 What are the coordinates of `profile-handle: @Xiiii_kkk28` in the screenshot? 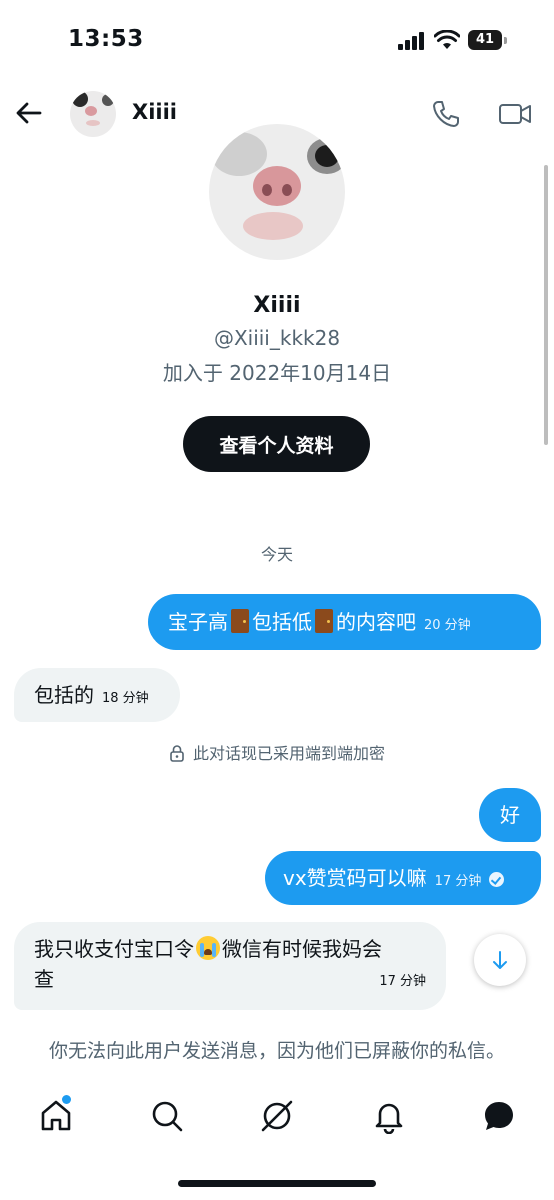 It's located at (277, 338).